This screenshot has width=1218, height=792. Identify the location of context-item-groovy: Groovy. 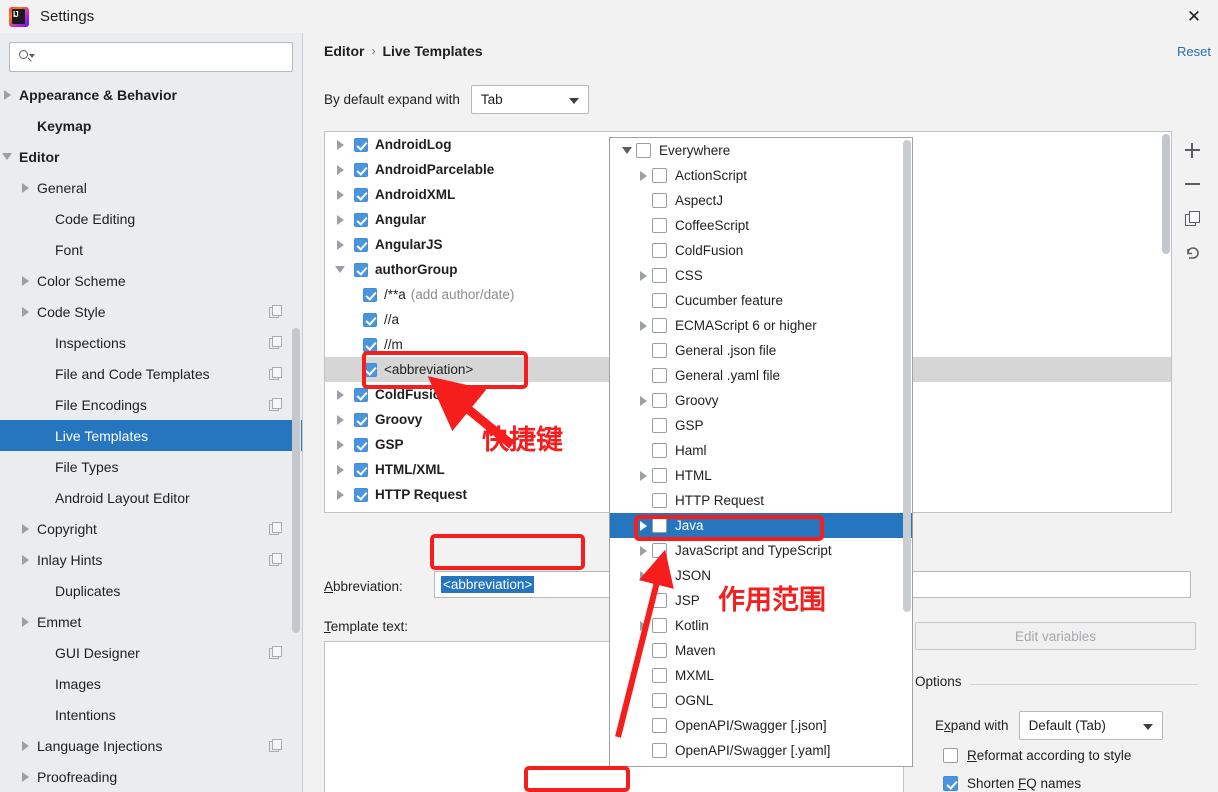
(761, 400).